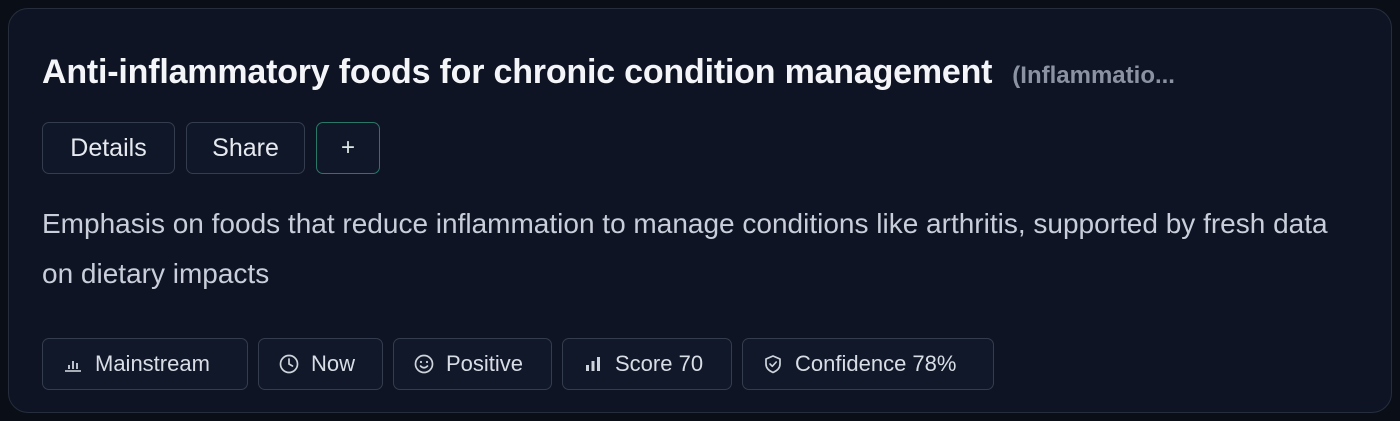  I want to click on chip-label: Positive, so click(485, 363).